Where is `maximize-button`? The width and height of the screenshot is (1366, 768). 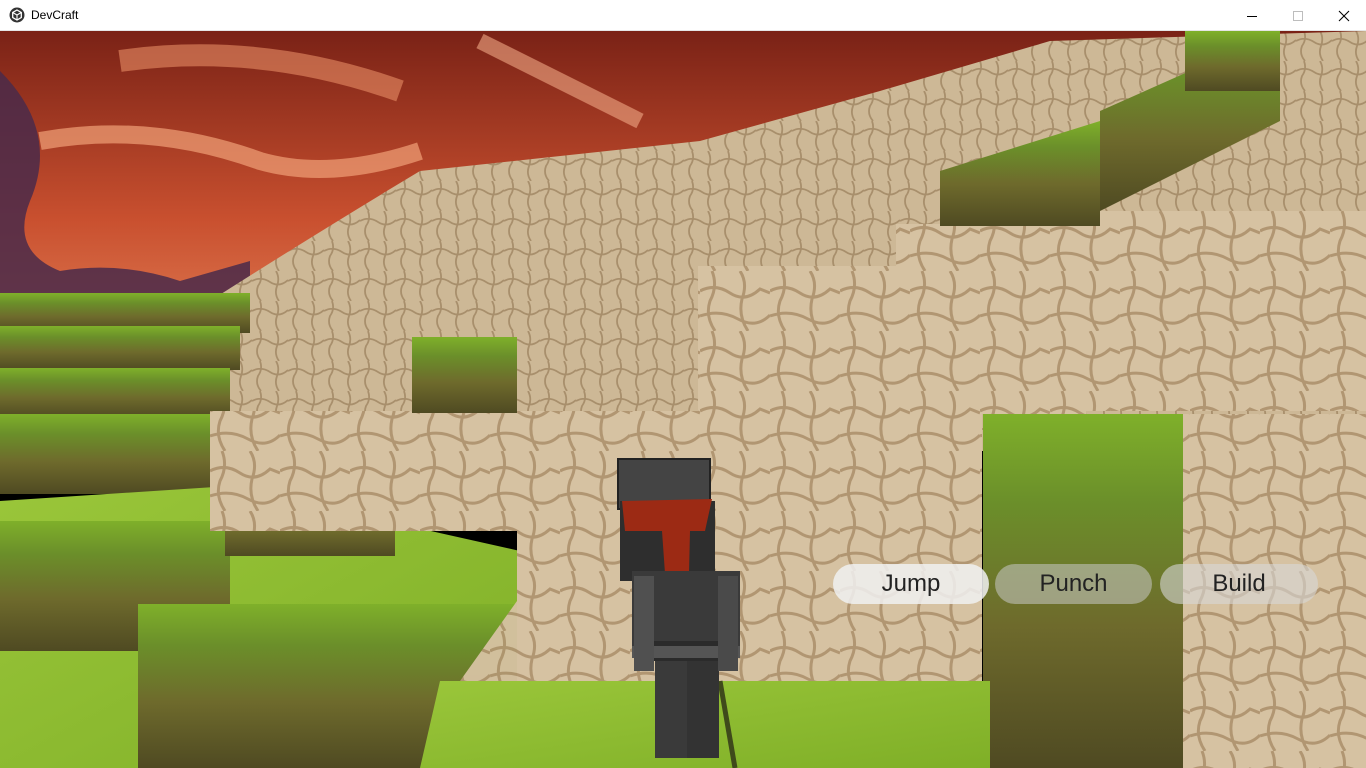 maximize-button is located at coordinates (1298, 15).